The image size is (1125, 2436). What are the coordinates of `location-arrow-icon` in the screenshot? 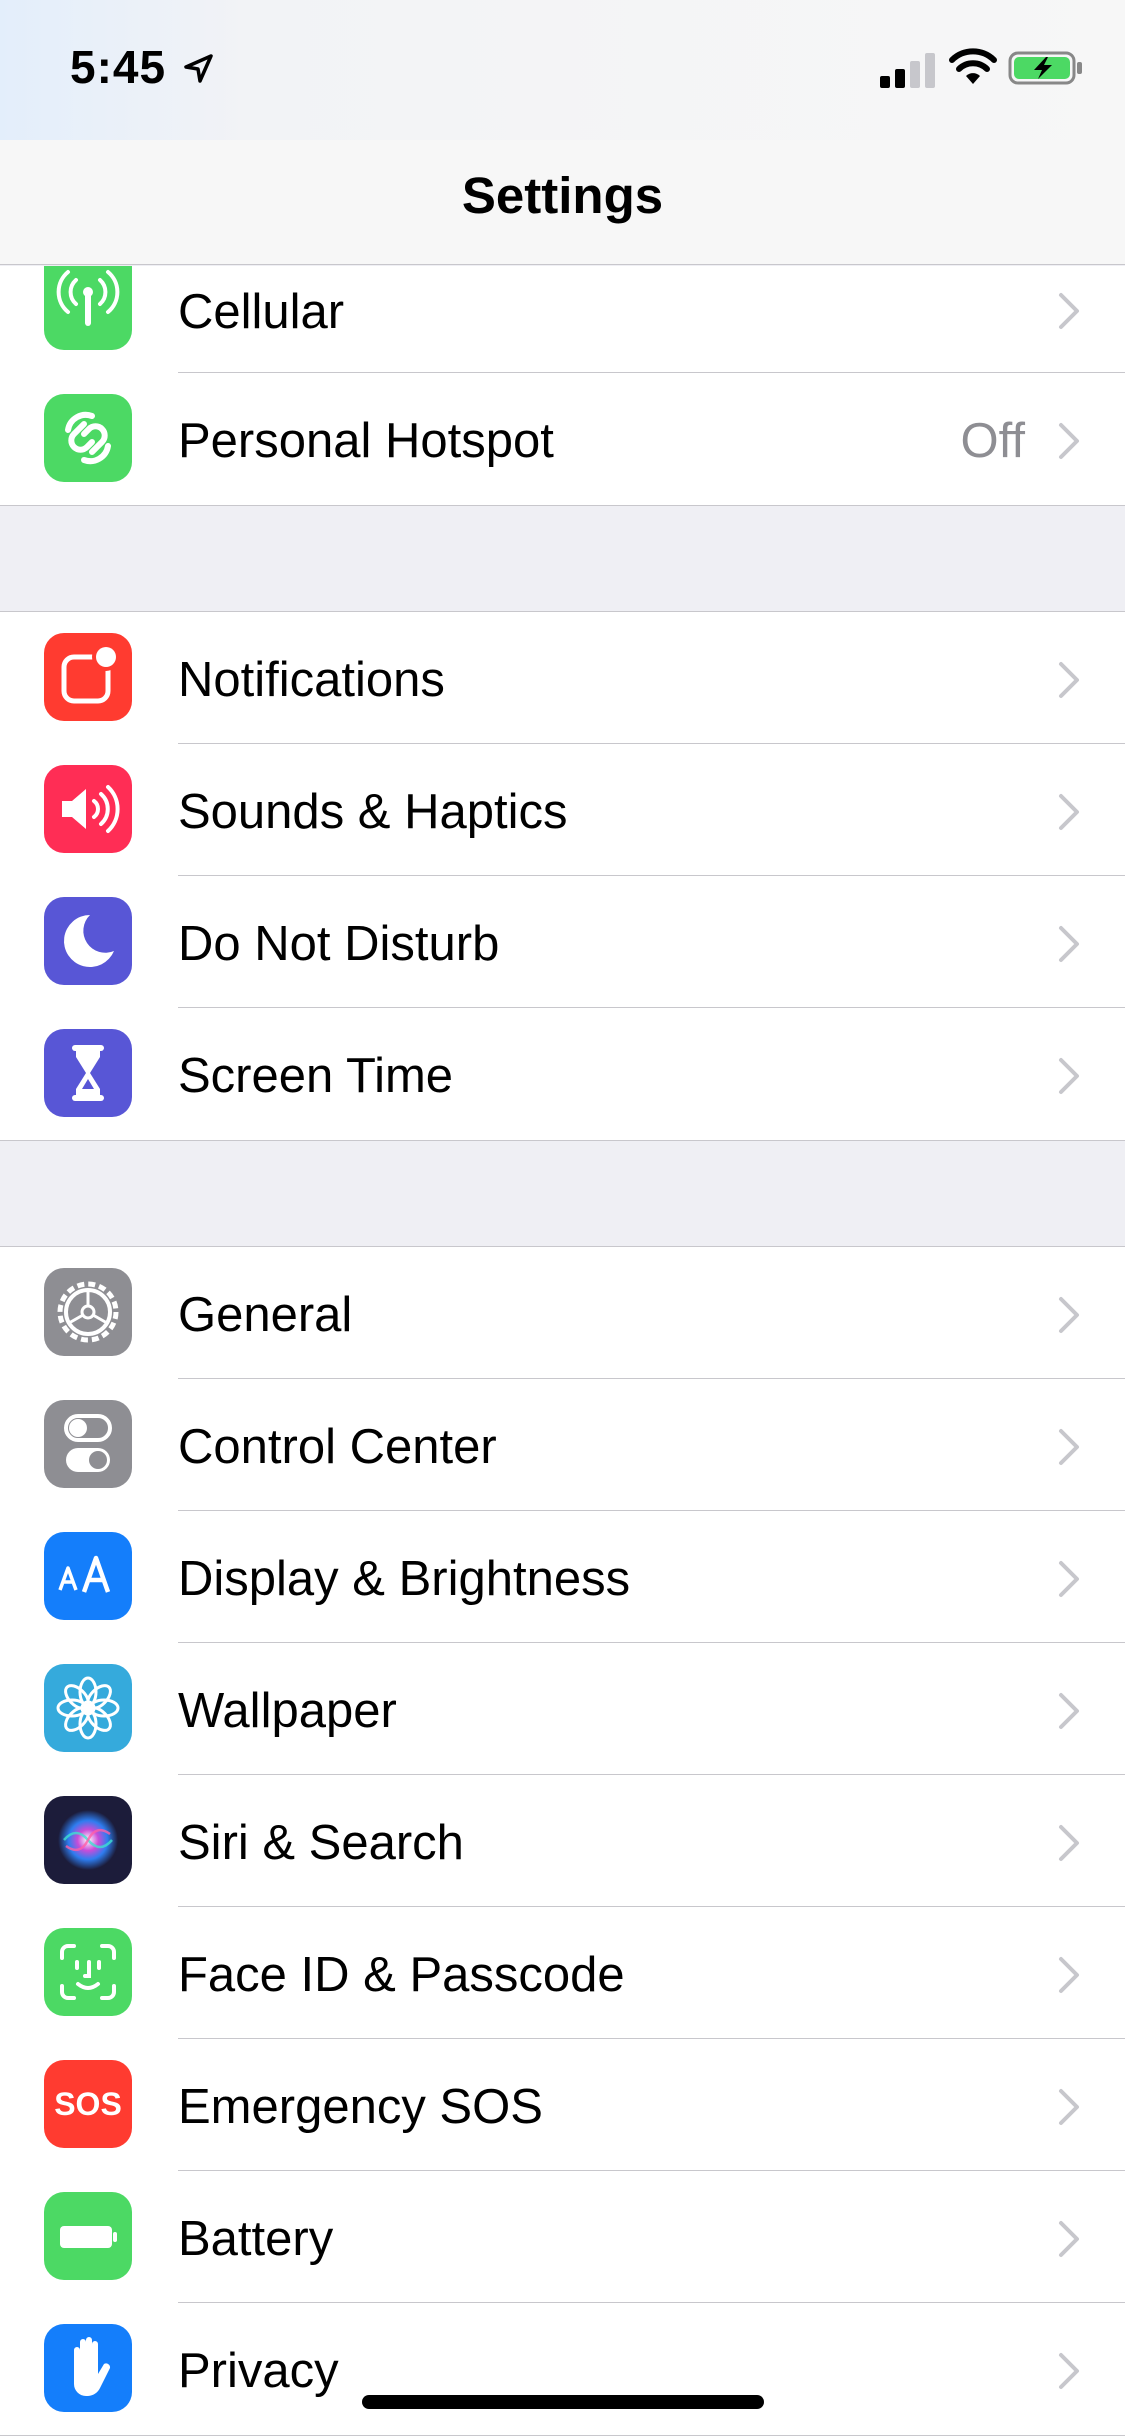 It's located at (198, 68).